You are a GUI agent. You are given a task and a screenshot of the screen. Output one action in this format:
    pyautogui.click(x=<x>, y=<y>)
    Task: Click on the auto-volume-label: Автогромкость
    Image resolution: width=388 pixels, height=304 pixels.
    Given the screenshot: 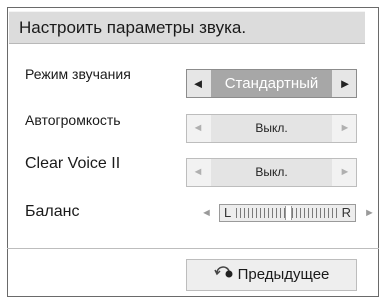 What is the action you would take?
    pyautogui.click(x=73, y=120)
    